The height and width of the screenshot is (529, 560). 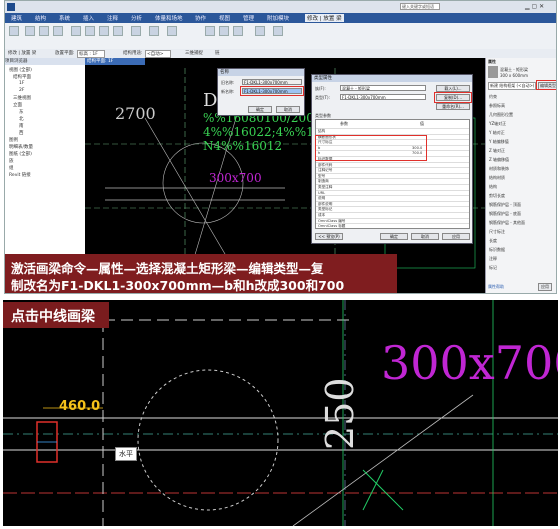 I want to click on search-input: 键入关键字或短语, so click(x=420, y=6).